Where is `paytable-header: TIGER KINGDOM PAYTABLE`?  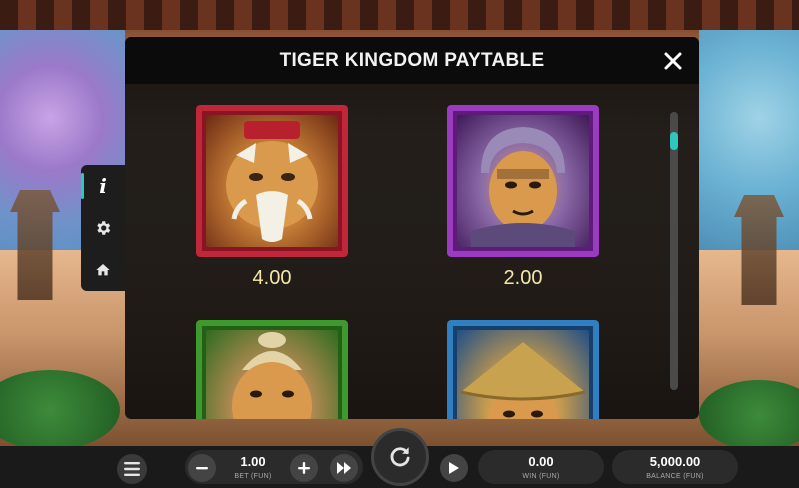
paytable-header: TIGER KINGDOM PAYTABLE is located at coordinates (412, 60).